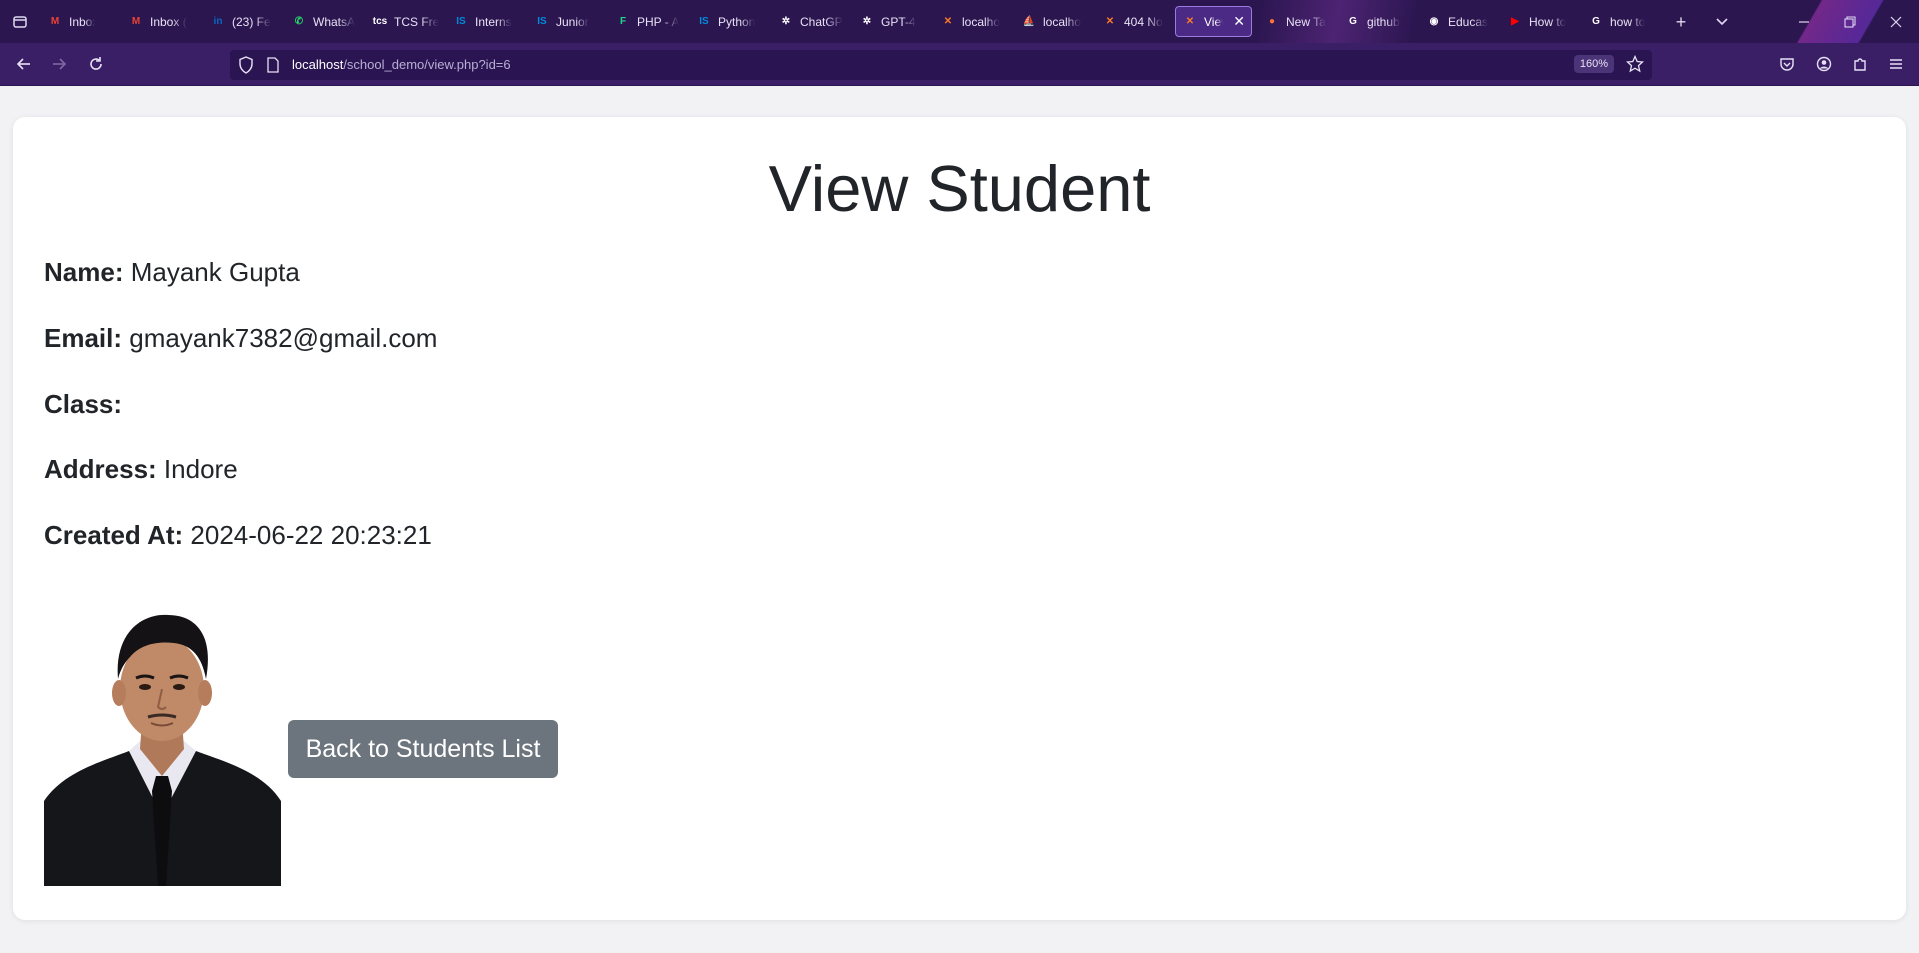 The image size is (1919, 953). Describe the element at coordinates (334, 21) in the screenshot. I see `tab-label: WhatsA` at that location.